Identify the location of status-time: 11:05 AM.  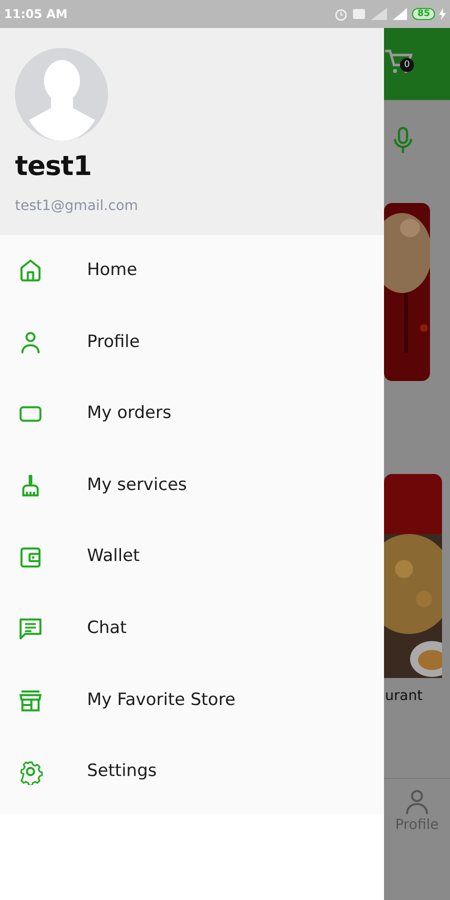
(36, 14).